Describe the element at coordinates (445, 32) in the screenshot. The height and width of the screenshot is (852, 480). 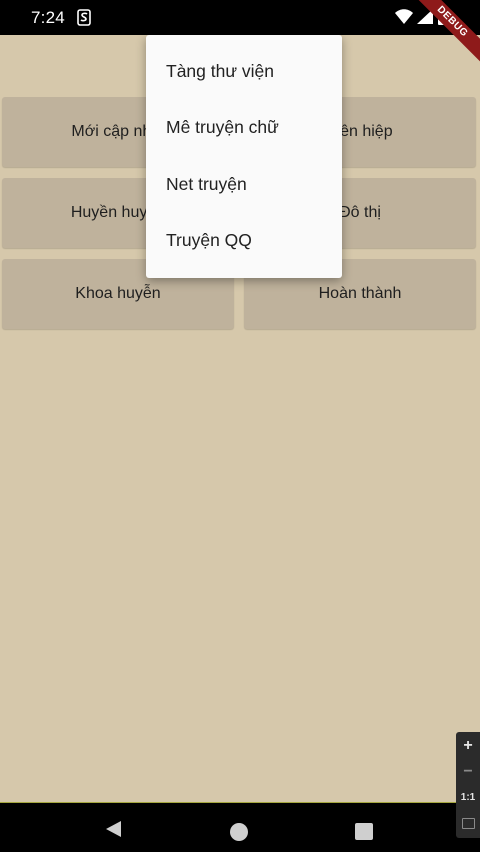
I see `debug-ribbon-label: DEBUG` at that location.